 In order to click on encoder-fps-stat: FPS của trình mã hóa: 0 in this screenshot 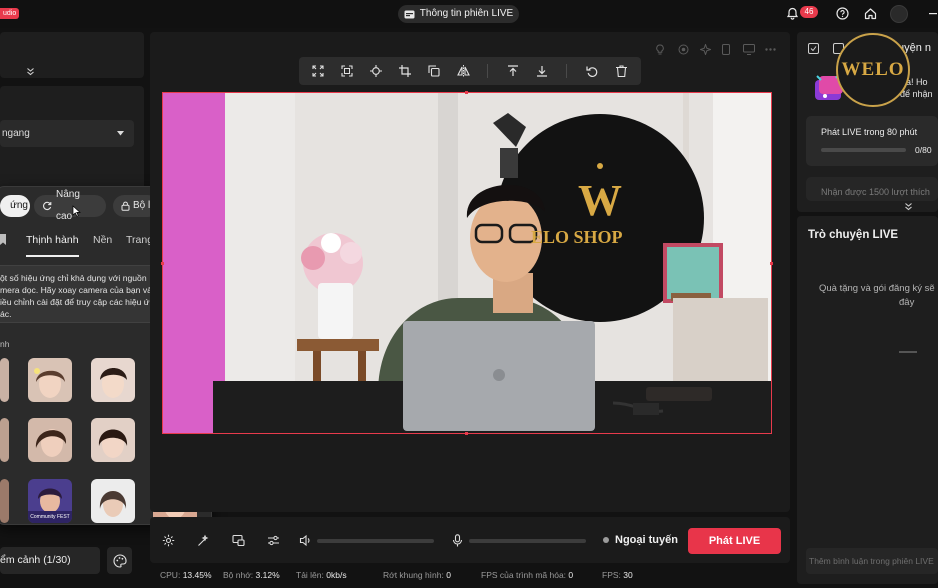, I will do `click(527, 575)`.